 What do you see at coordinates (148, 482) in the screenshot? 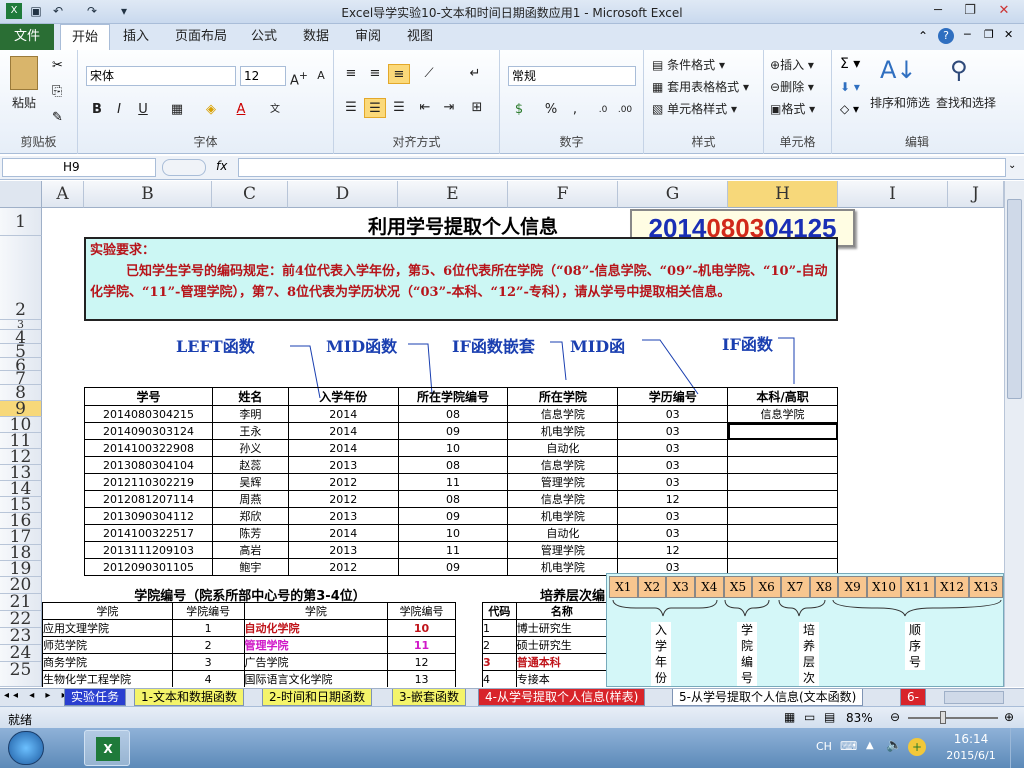
I see `table-cell: 2012110302219` at bounding box center [148, 482].